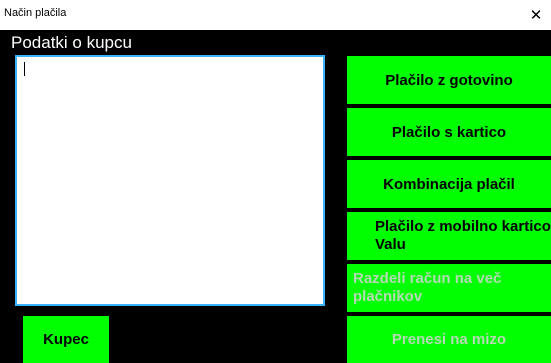 Image resolution: width=551 pixels, height=363 pixels. What do you see at coordinates (449, 184) in the screenshot?
I see `combination-payment-button: Kombinacija plačil` at bounding box center [449, 184].